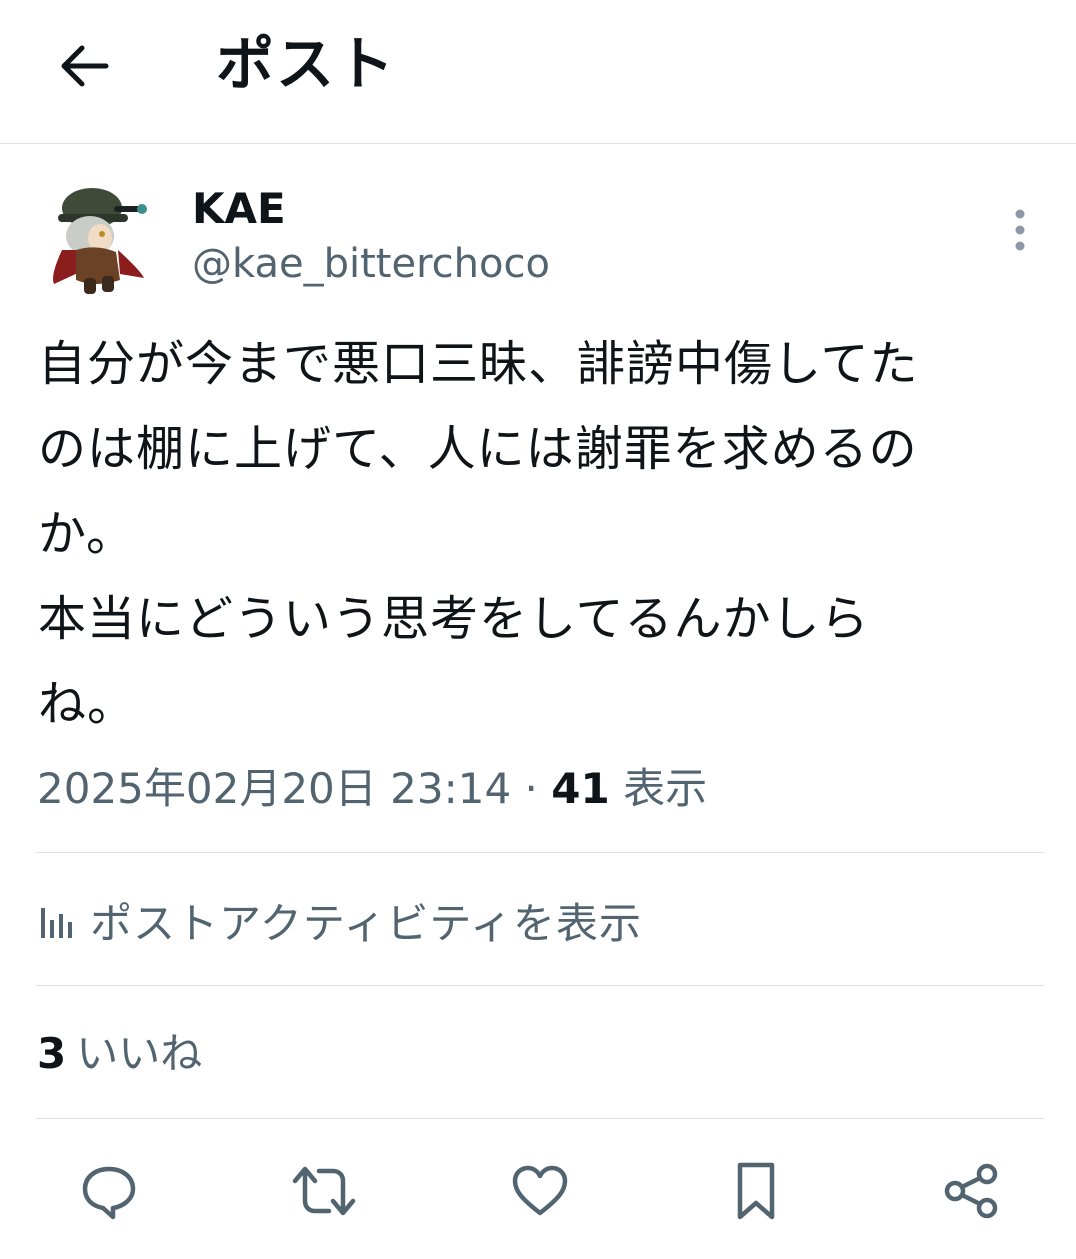 Image resolution: width=1076 pixels, height=1259 pixels. I want to click on likes-label: いいね, so click(139, 1053).